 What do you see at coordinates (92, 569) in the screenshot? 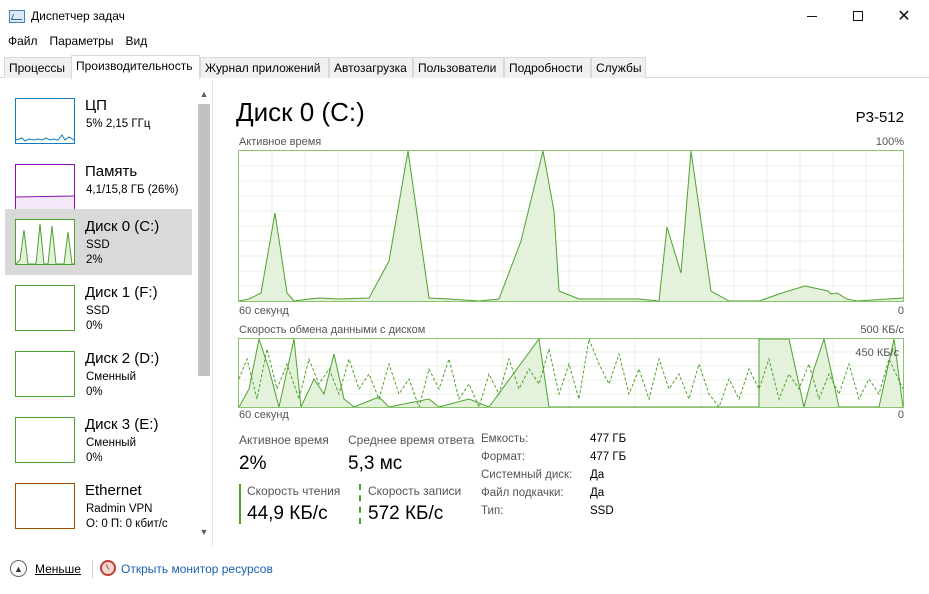
I see `footer-divider` at bounding box center [92, 569].